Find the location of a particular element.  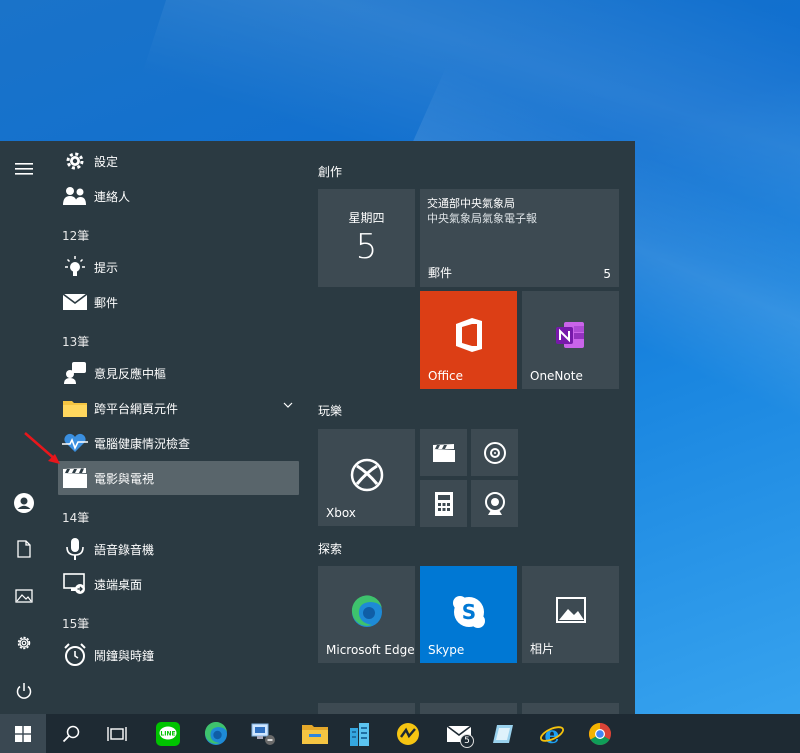

file-explorer-button is located at coordinates (315, 733).